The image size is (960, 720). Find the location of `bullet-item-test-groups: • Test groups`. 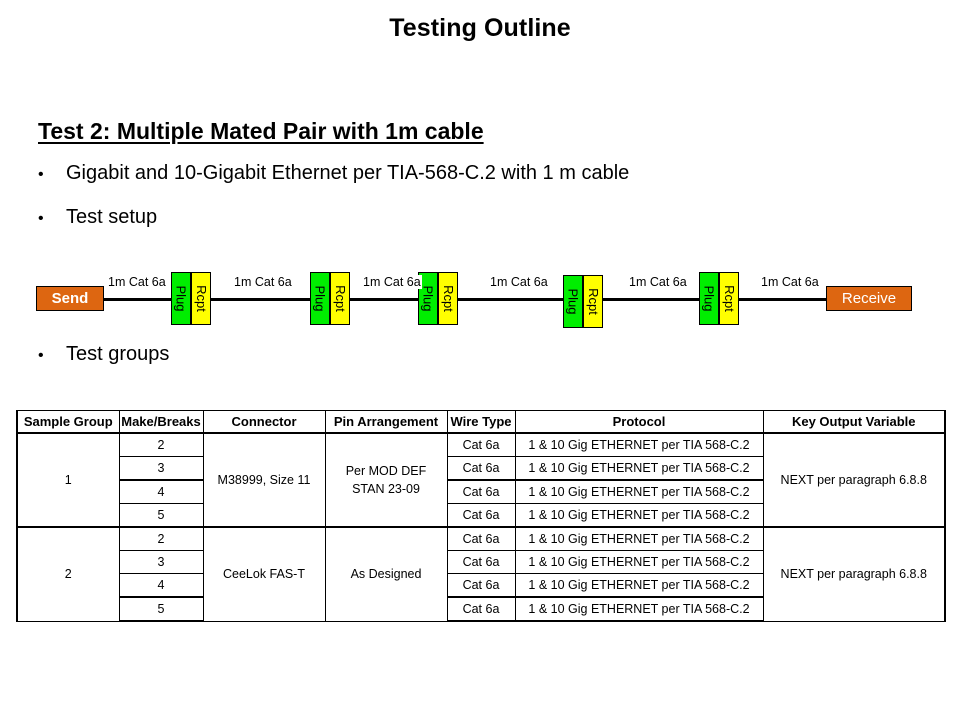

bullet-item-test-groups: • Test groups is located at coordinates (103, 354).